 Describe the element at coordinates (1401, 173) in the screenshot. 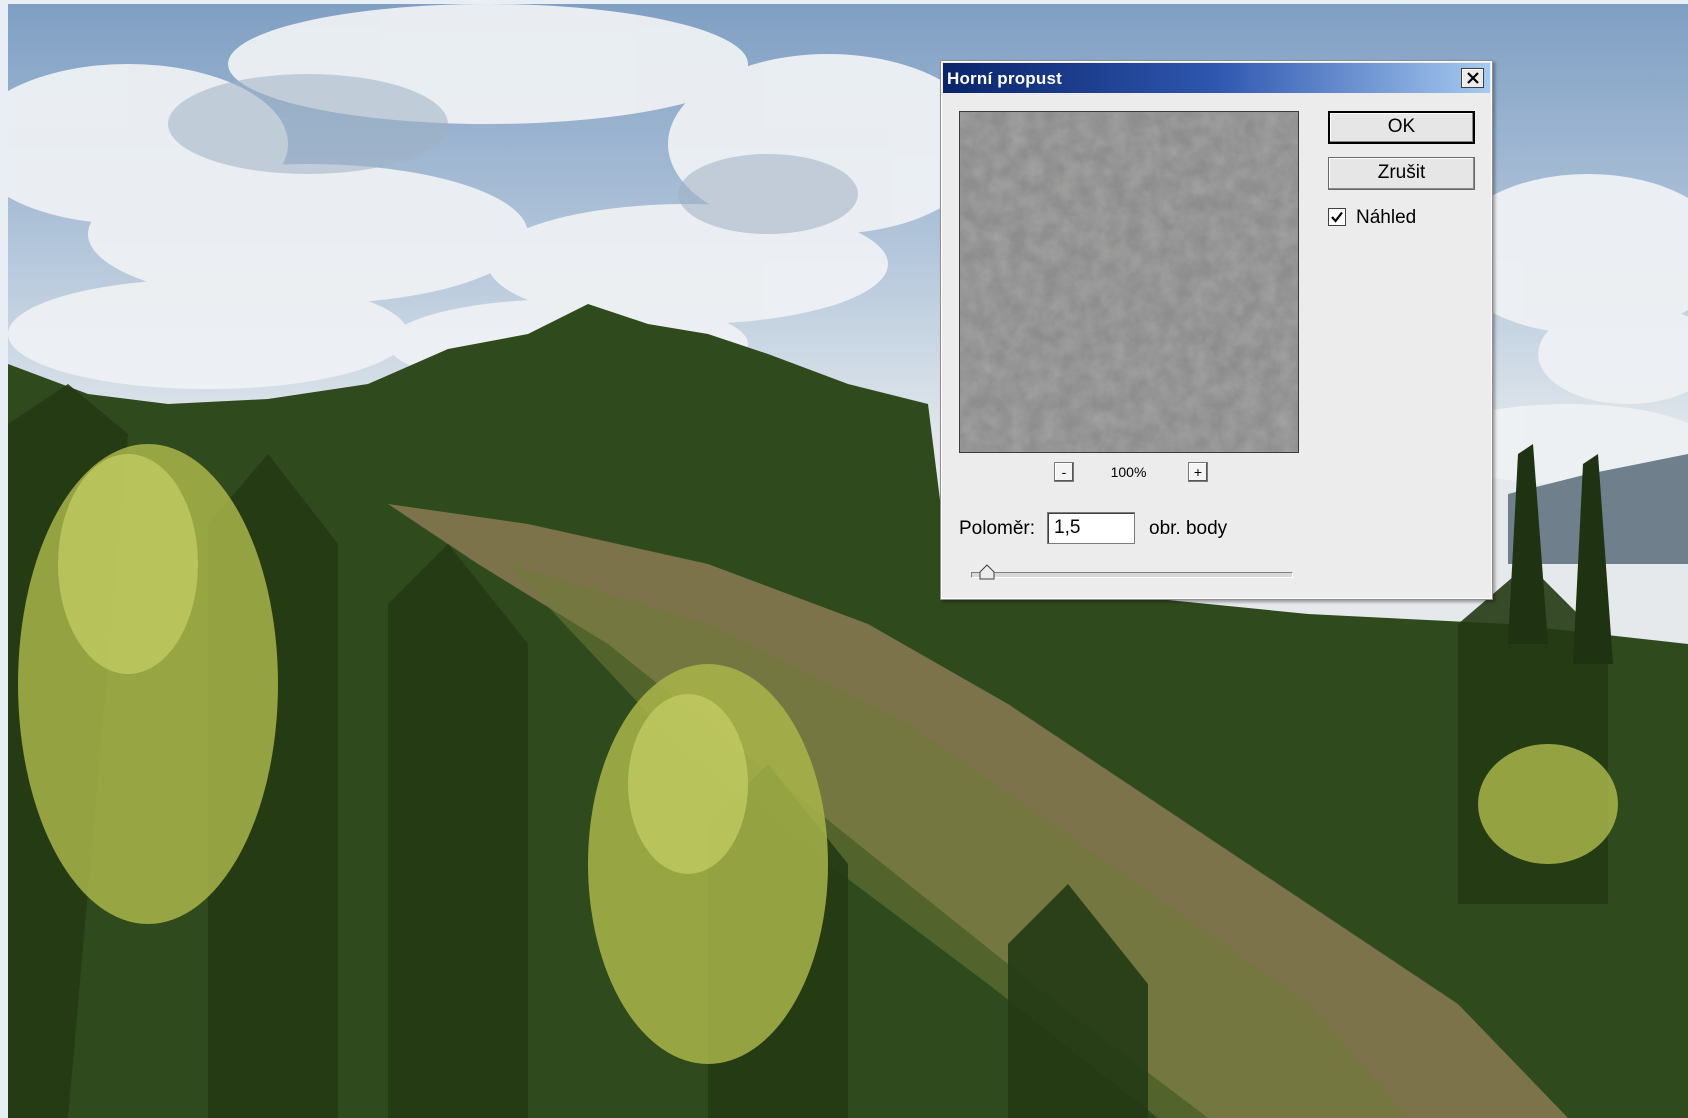

I see `cancel-button: Zrušit` at that location.